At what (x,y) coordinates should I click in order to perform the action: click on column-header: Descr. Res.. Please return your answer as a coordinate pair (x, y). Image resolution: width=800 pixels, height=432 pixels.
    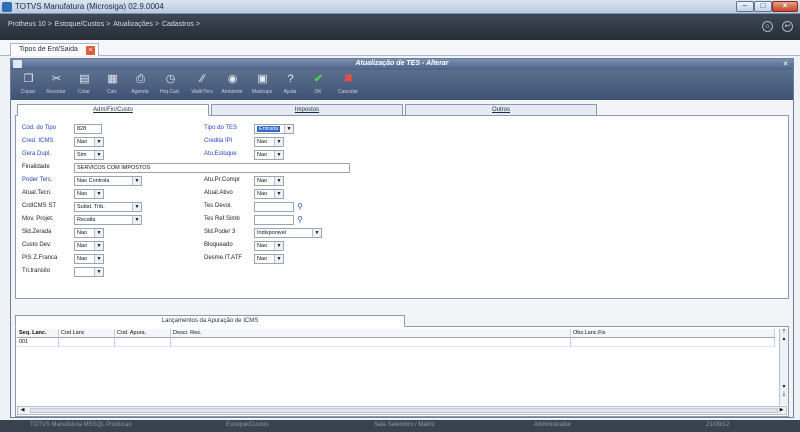
    Looking at the image, I should click on (371, 333).